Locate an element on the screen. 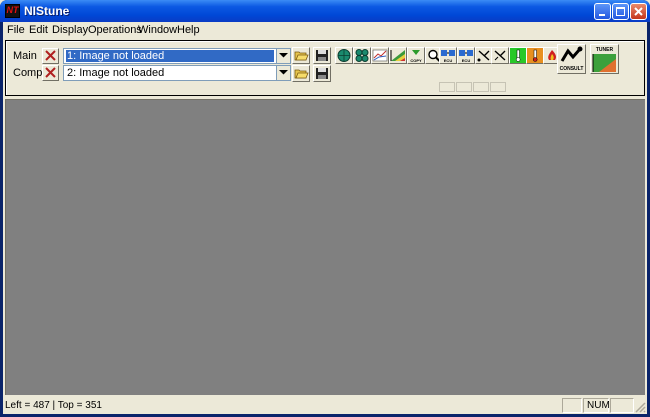 This screenshot has height=417, width=650. status-bar: Left = 487 | Top = 351 NUM is located at coordinates (325, 405).